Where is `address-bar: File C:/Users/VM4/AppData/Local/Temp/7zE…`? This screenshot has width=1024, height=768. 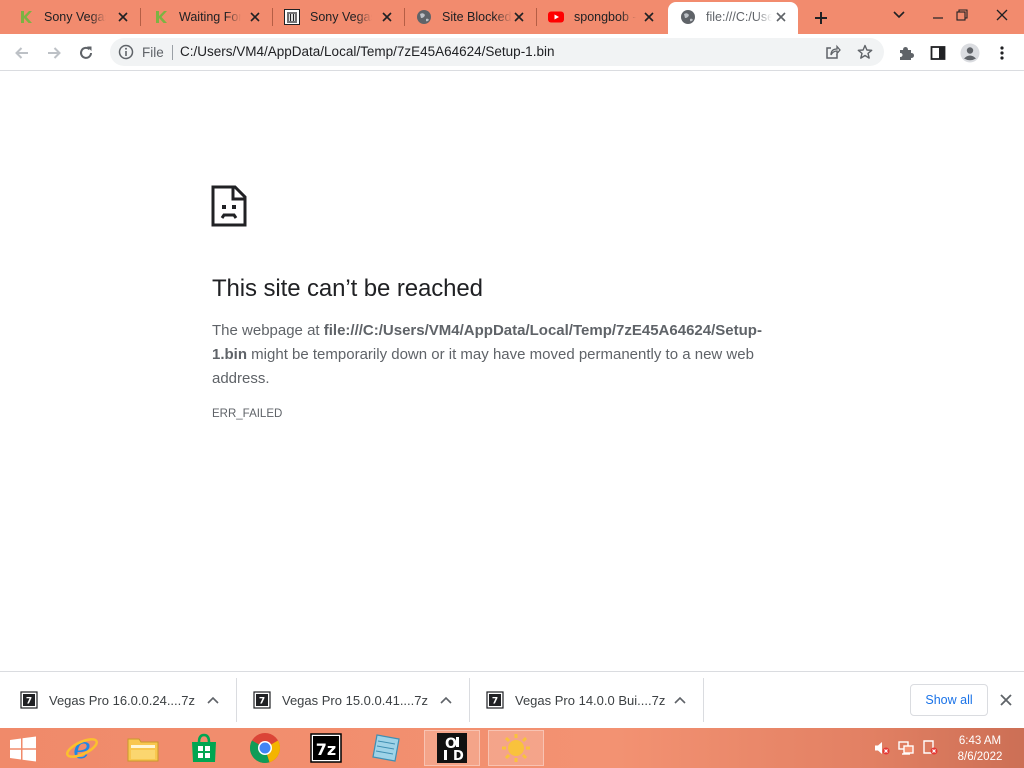
address-bar: File C:/Users/VM4/AppData/Local/Temp/7zE… is located at coordinates (497, 52).